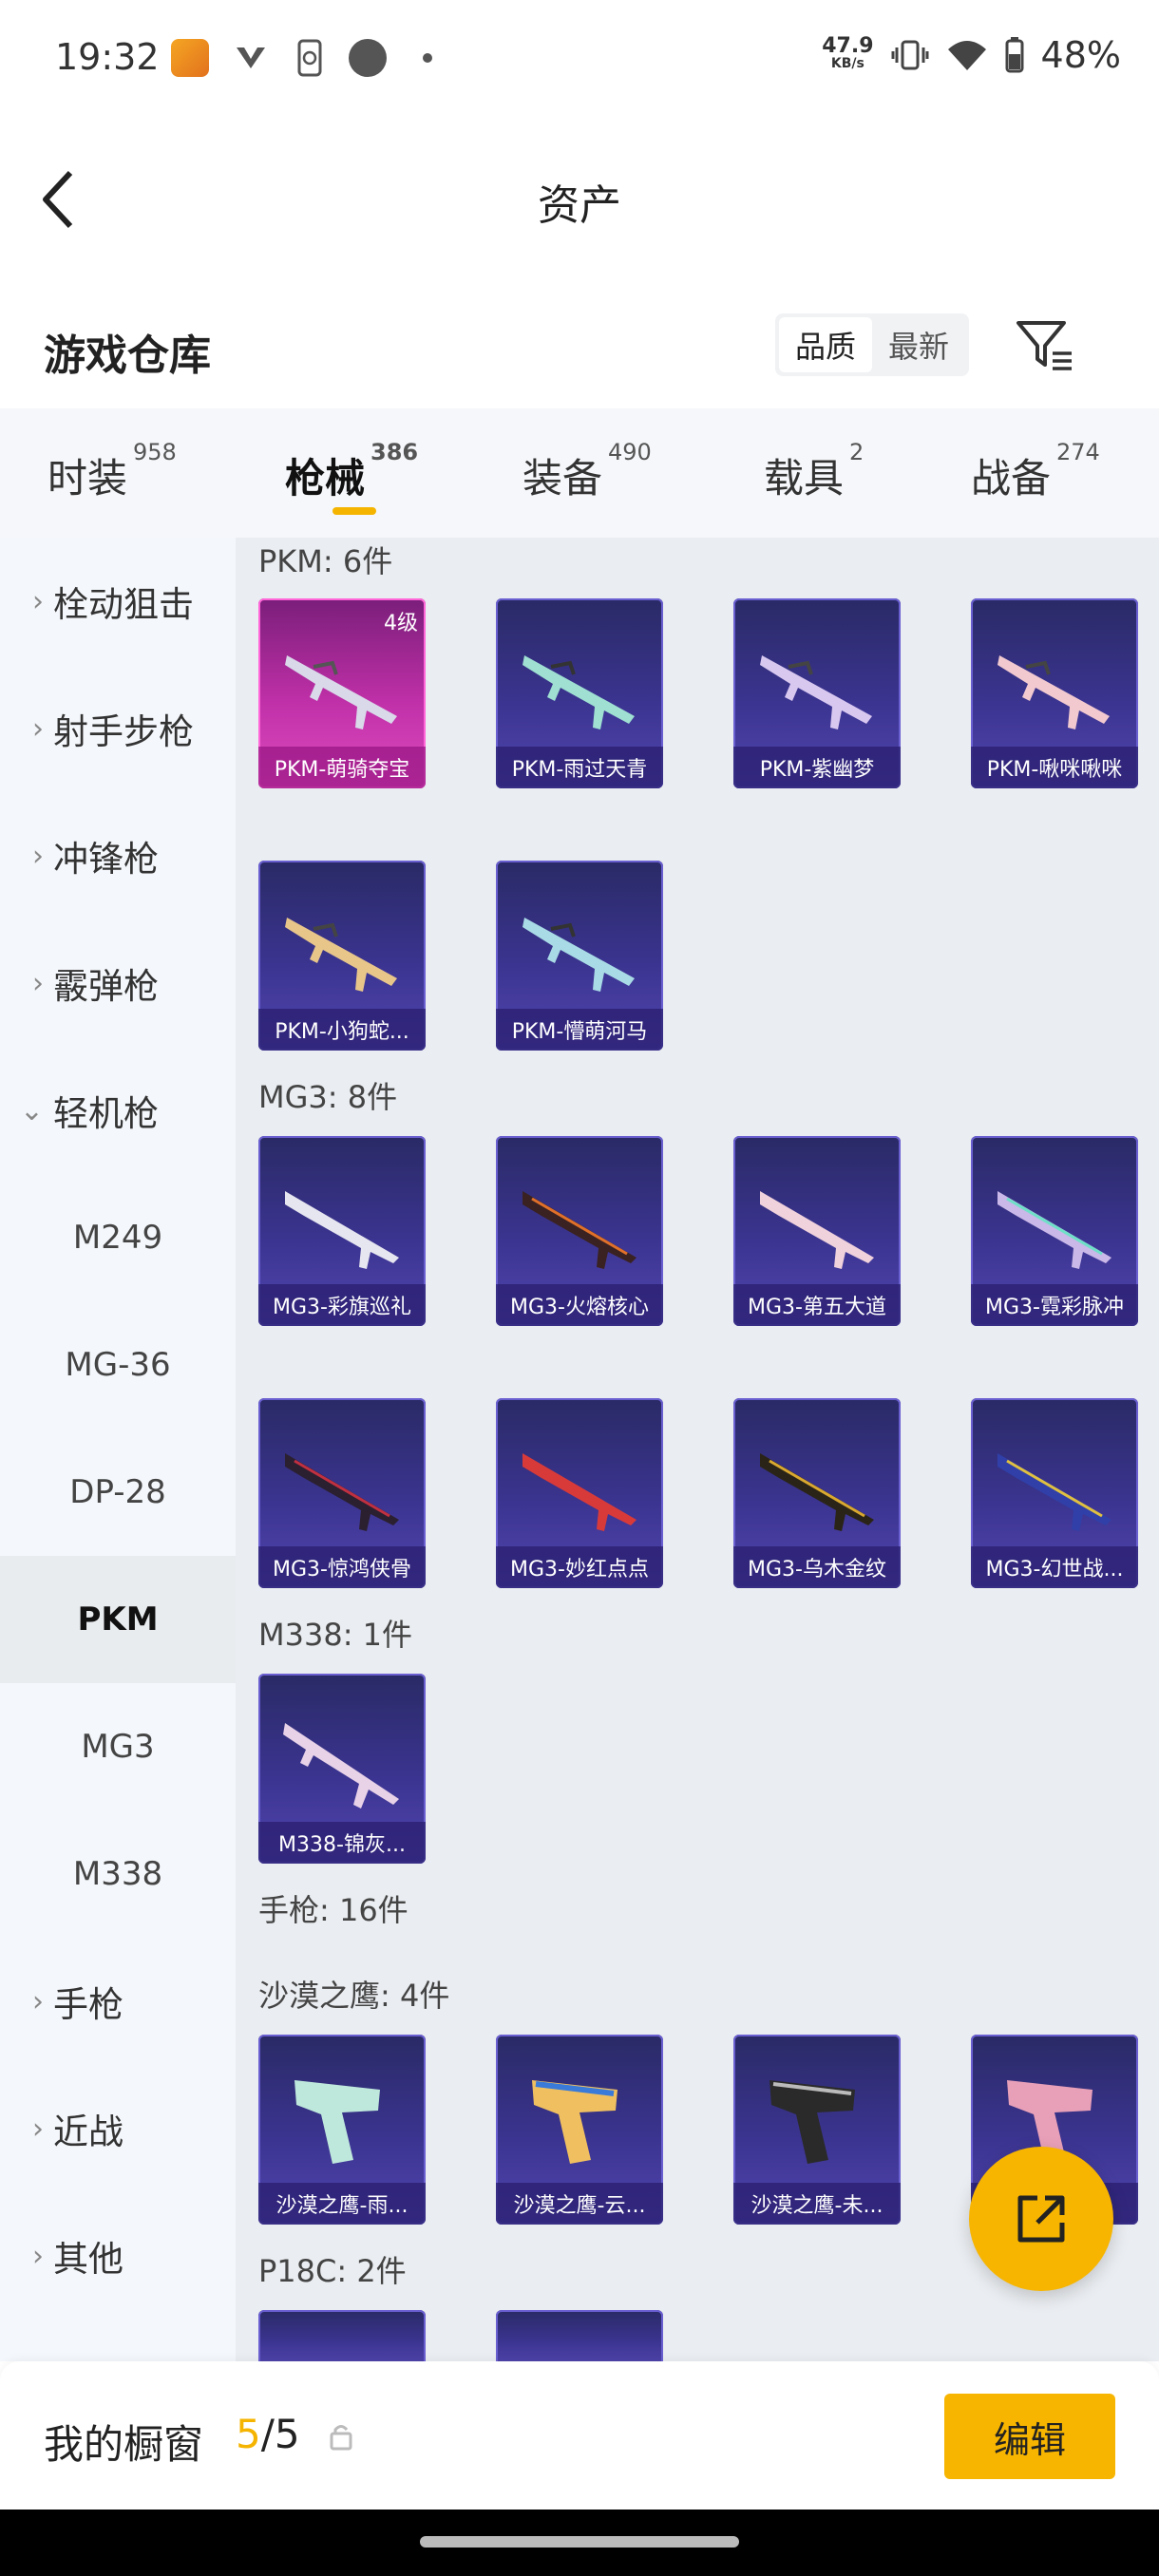 Image resolution: width=1159 pixels, height=2576 pixels. Describe the element at coordinates (107, 57) in the screenshot. I see `status-time: 19:32` at that location.